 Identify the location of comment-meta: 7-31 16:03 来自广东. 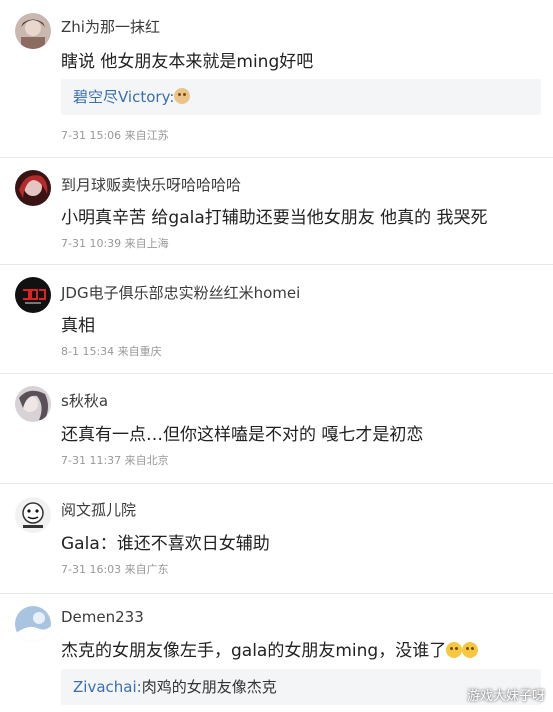
(115, 569).